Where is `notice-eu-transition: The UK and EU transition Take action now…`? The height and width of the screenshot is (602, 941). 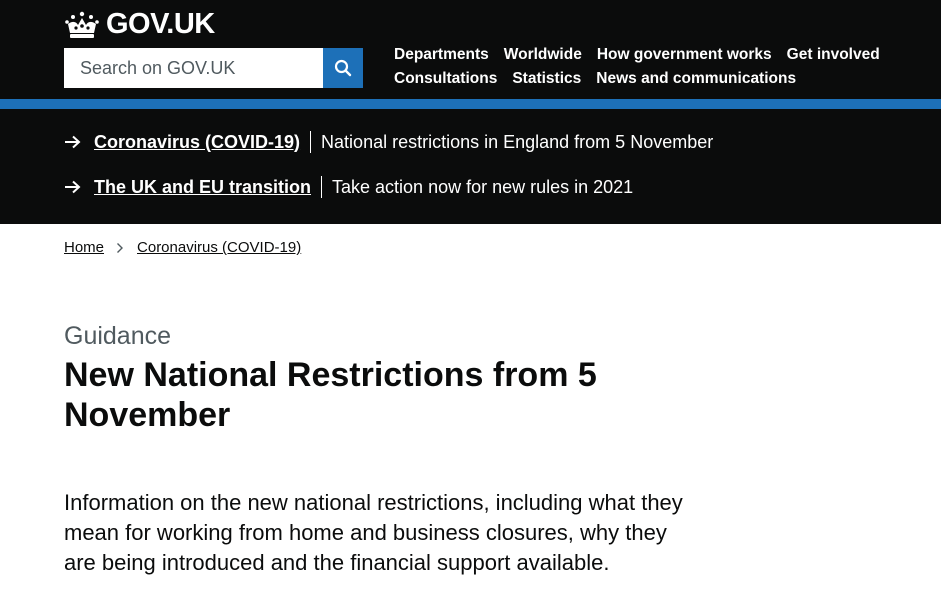
notice-eu-transition: The UK and EU transition Take action now… is located at coordinates (348, 187).